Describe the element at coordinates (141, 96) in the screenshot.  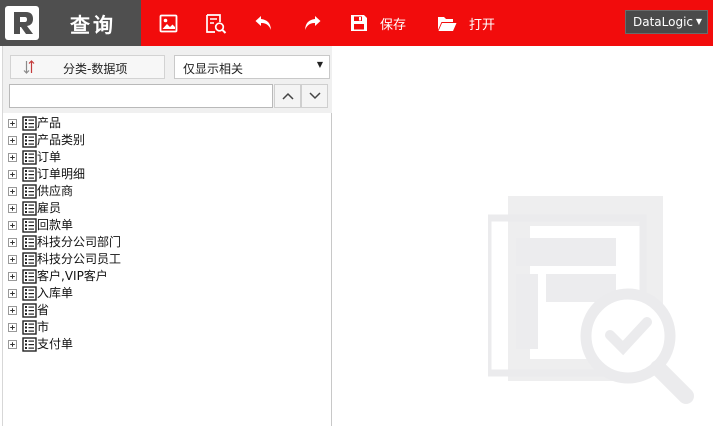
I see `search-input` at that location.